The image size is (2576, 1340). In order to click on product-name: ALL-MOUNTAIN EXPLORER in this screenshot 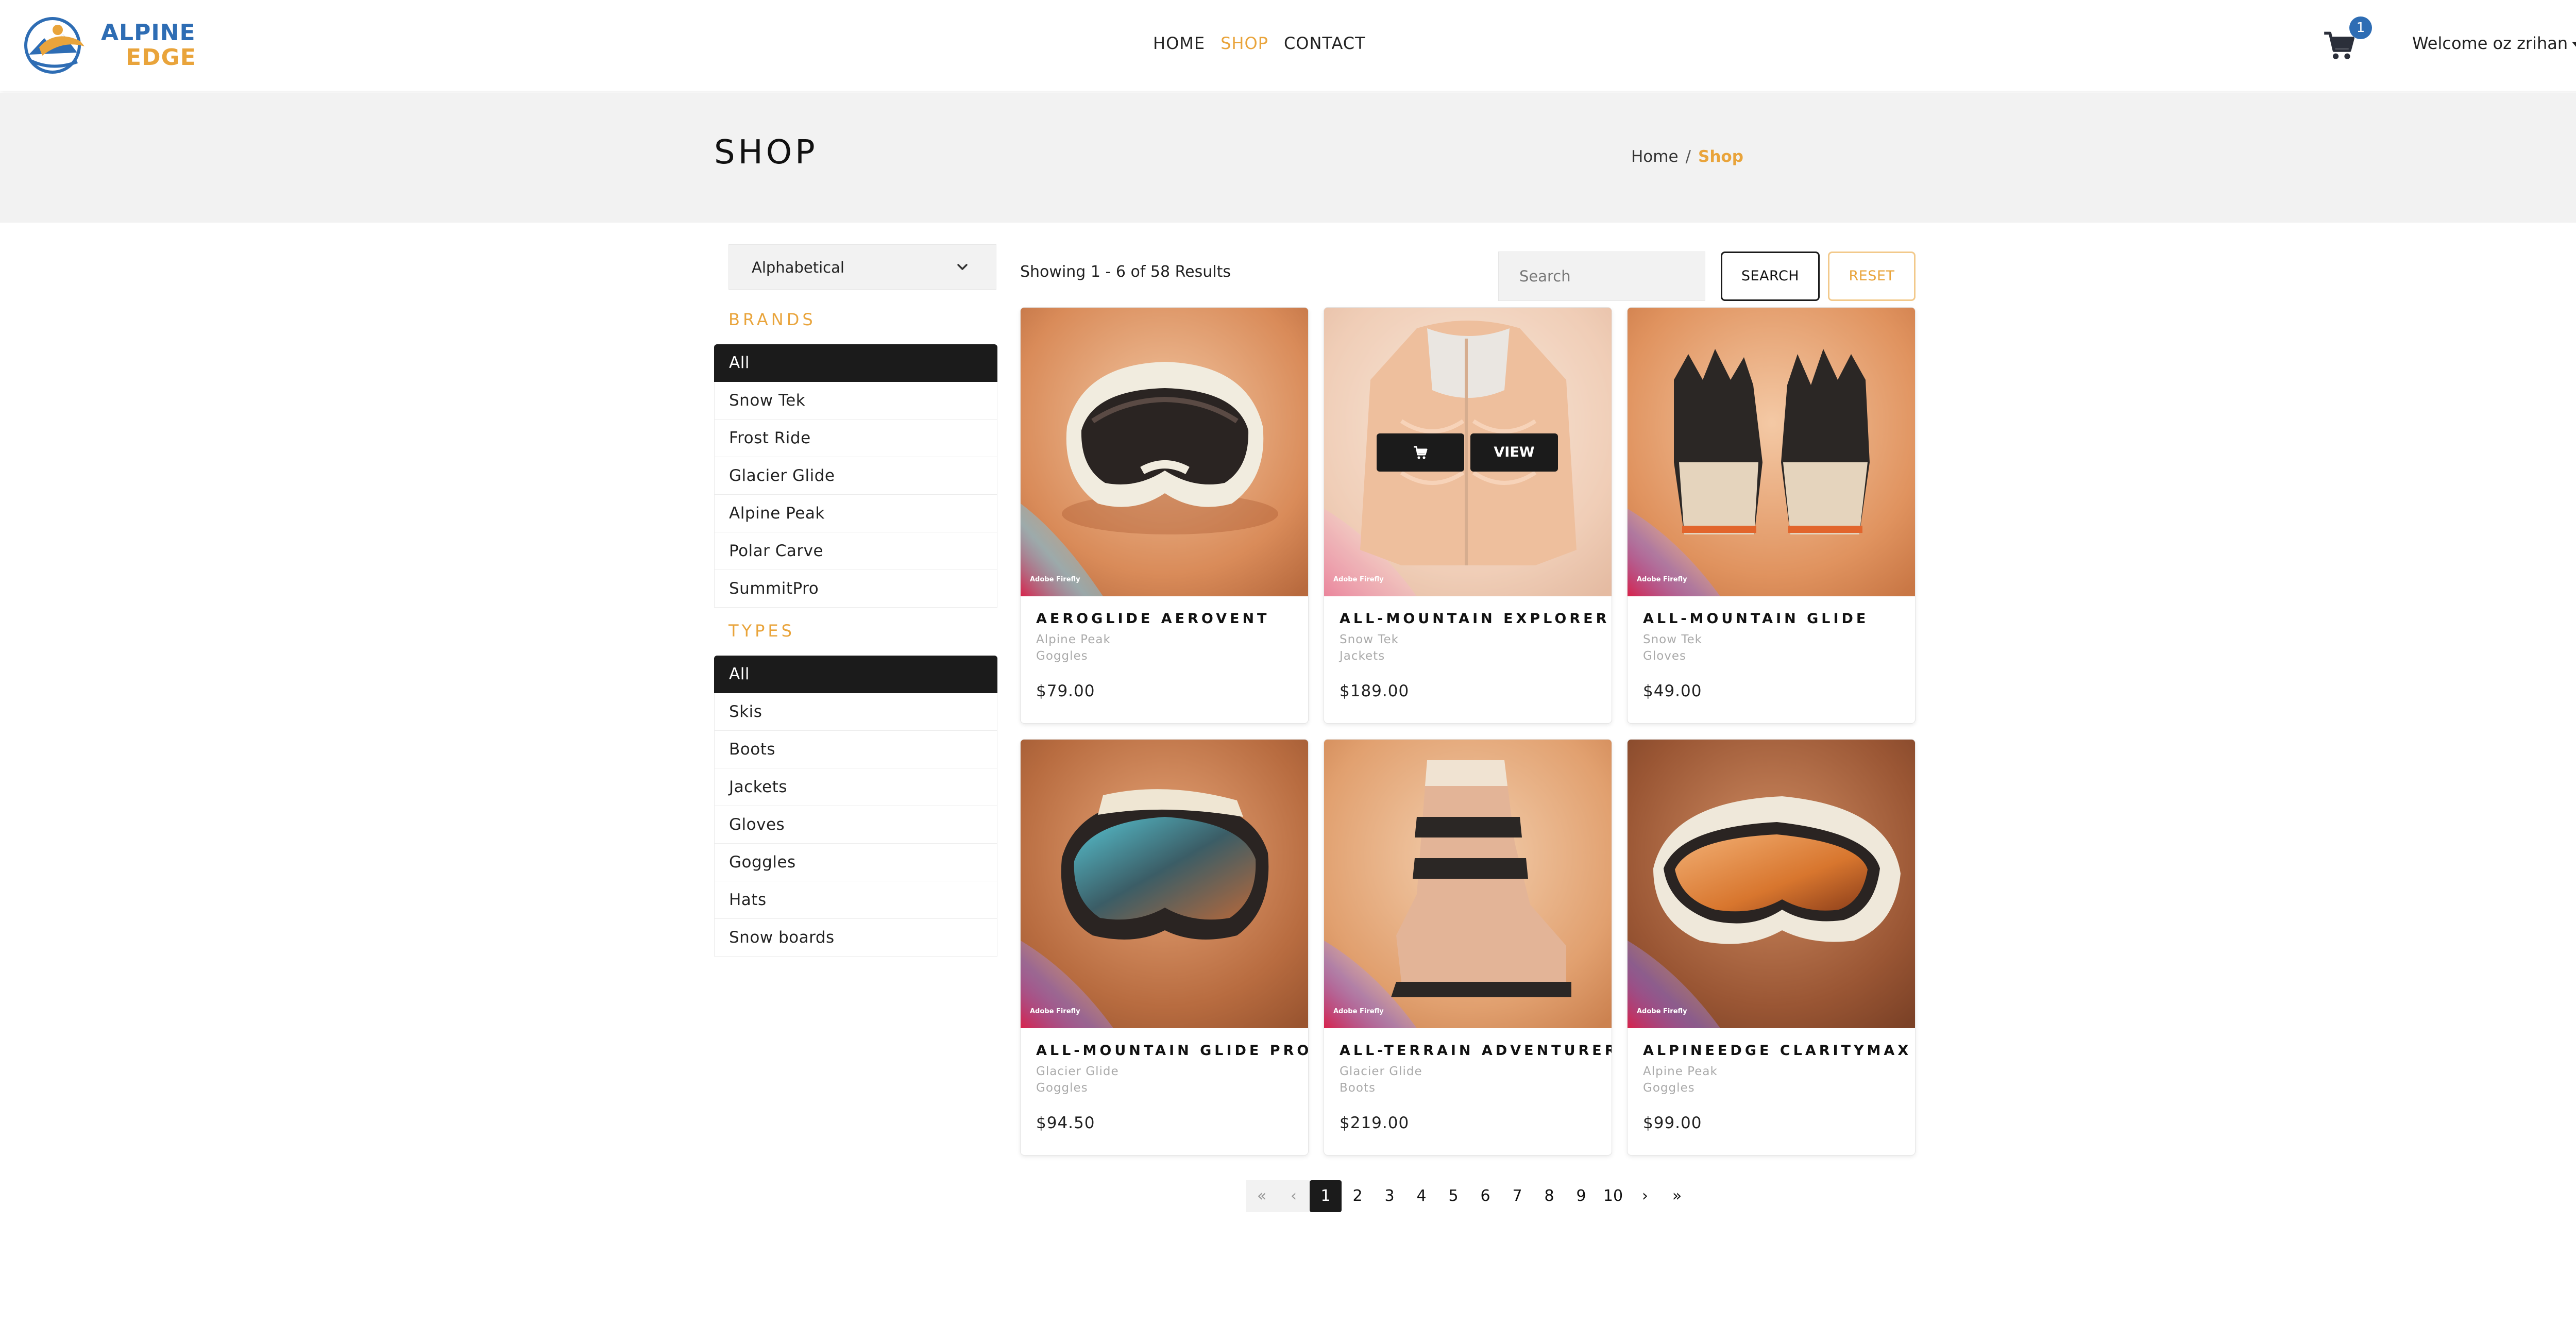, I will do `click(1474, 619)`.